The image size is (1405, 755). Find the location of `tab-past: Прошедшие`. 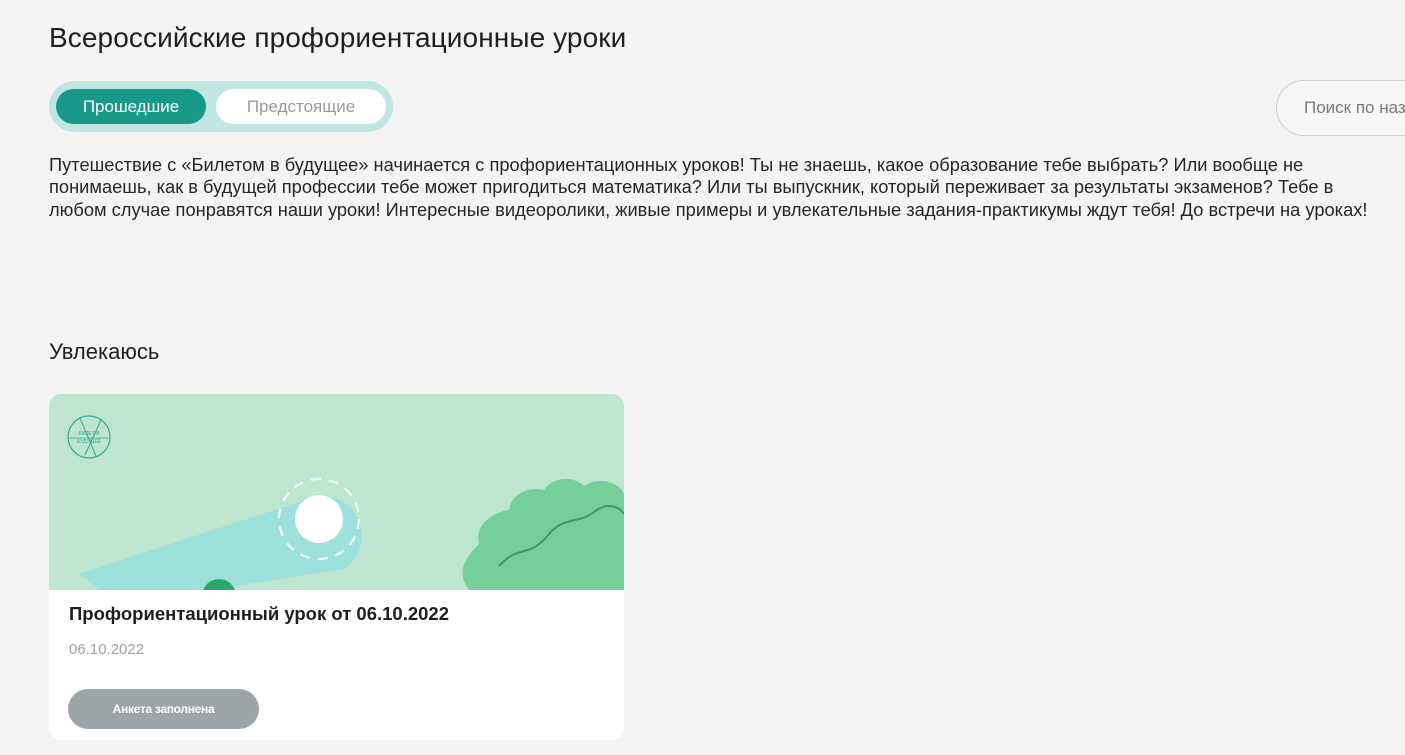

tab-past: Прошедшие is located at coordinates (131, 106).